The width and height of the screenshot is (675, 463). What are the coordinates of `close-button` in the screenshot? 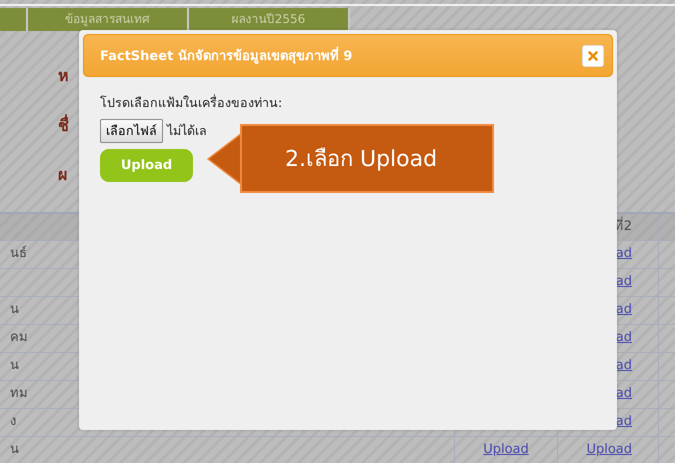 It's located at (593, 55).